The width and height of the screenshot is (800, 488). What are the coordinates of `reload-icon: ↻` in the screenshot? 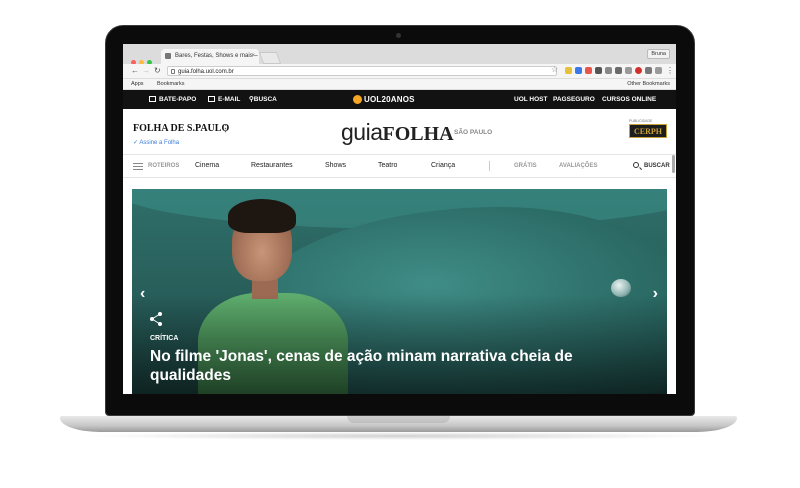 It's located at (157, 71).